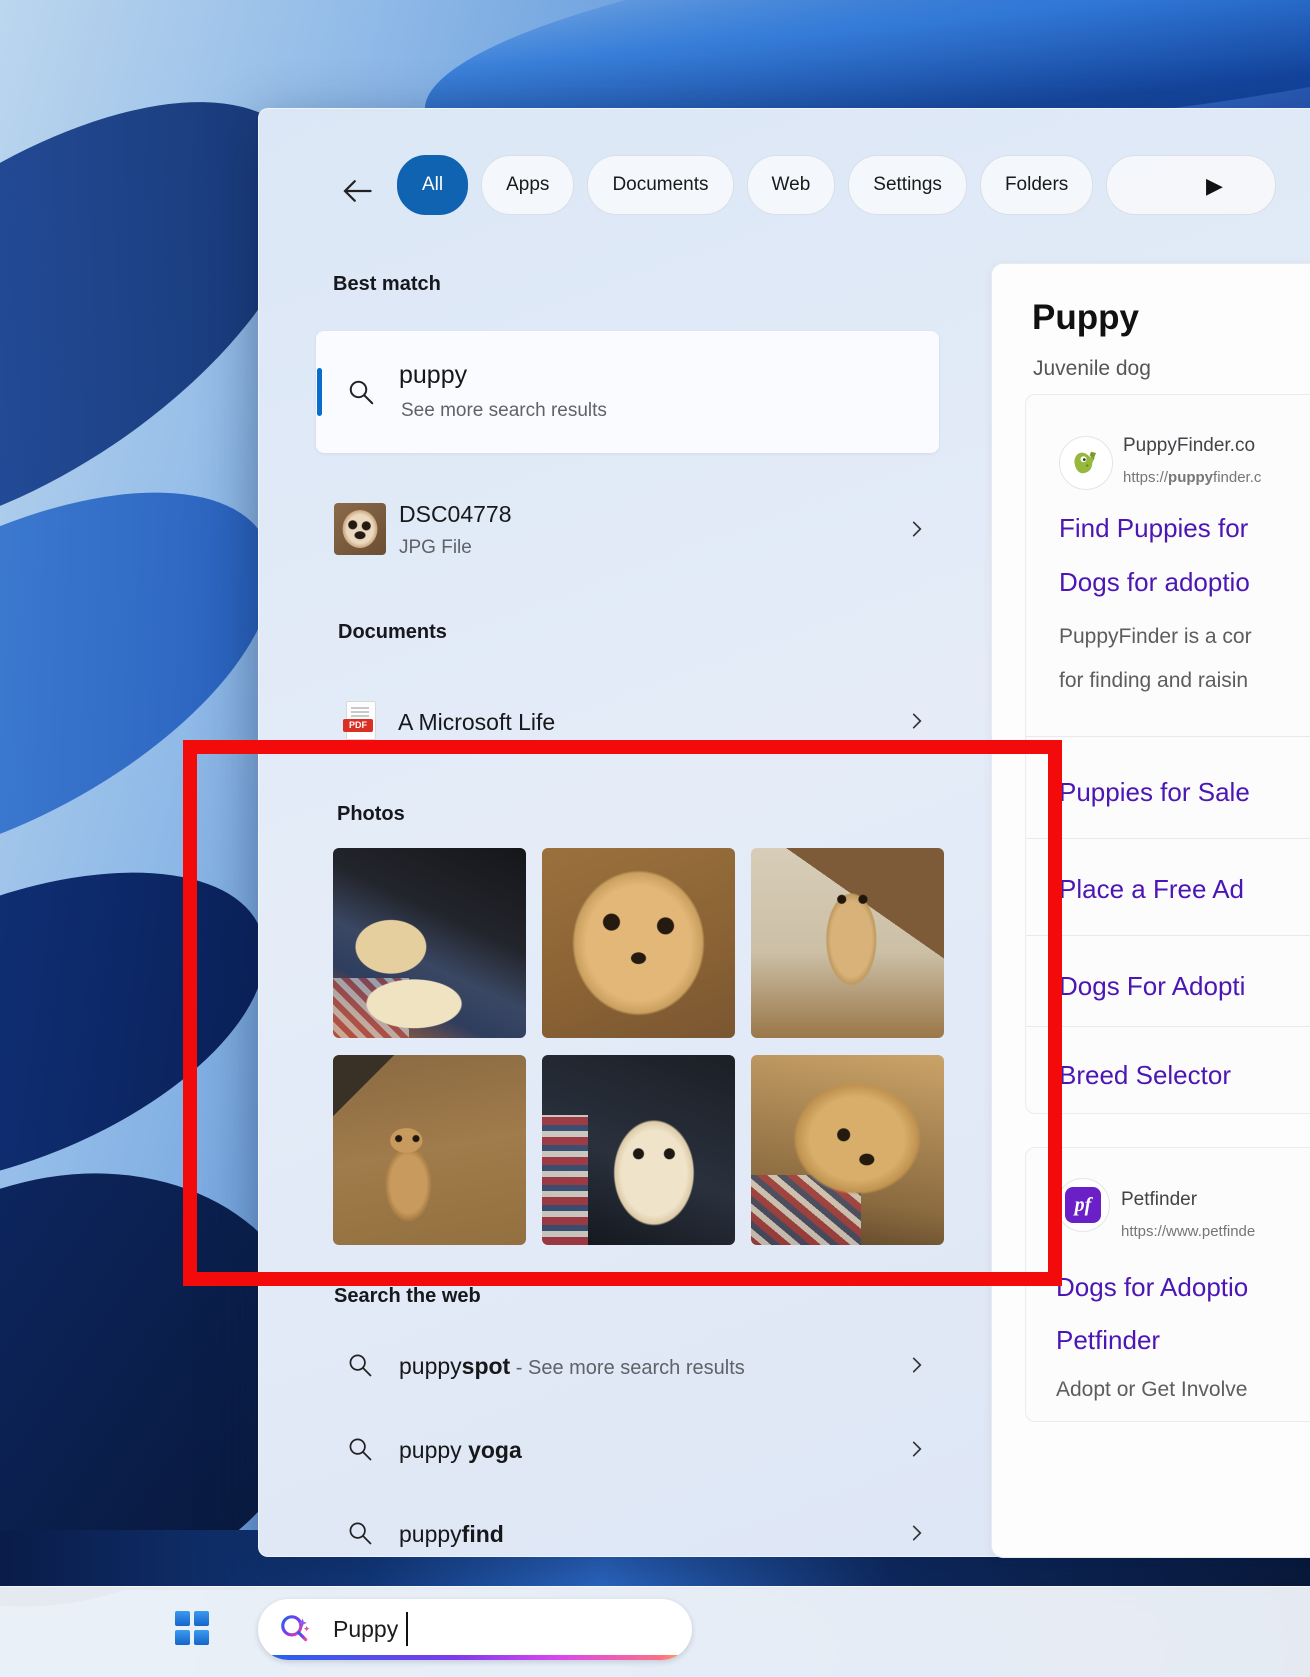 The width and height of the screenshot is (1310, 1677). What do you see at coordinates (1108, 1340) in the screenshot?
I see `result-link-line: Petfinder` at bounding box center [1108, 1340].